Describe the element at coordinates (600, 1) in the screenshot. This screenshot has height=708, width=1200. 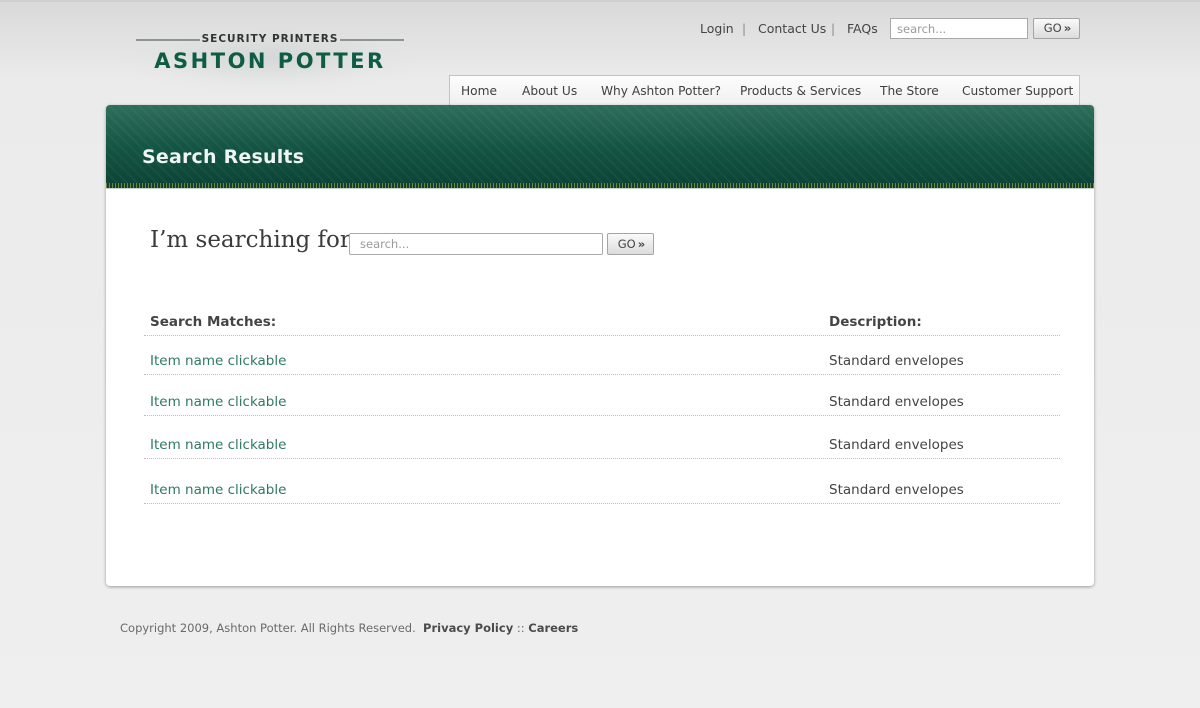
I see `top-rule` at that location.